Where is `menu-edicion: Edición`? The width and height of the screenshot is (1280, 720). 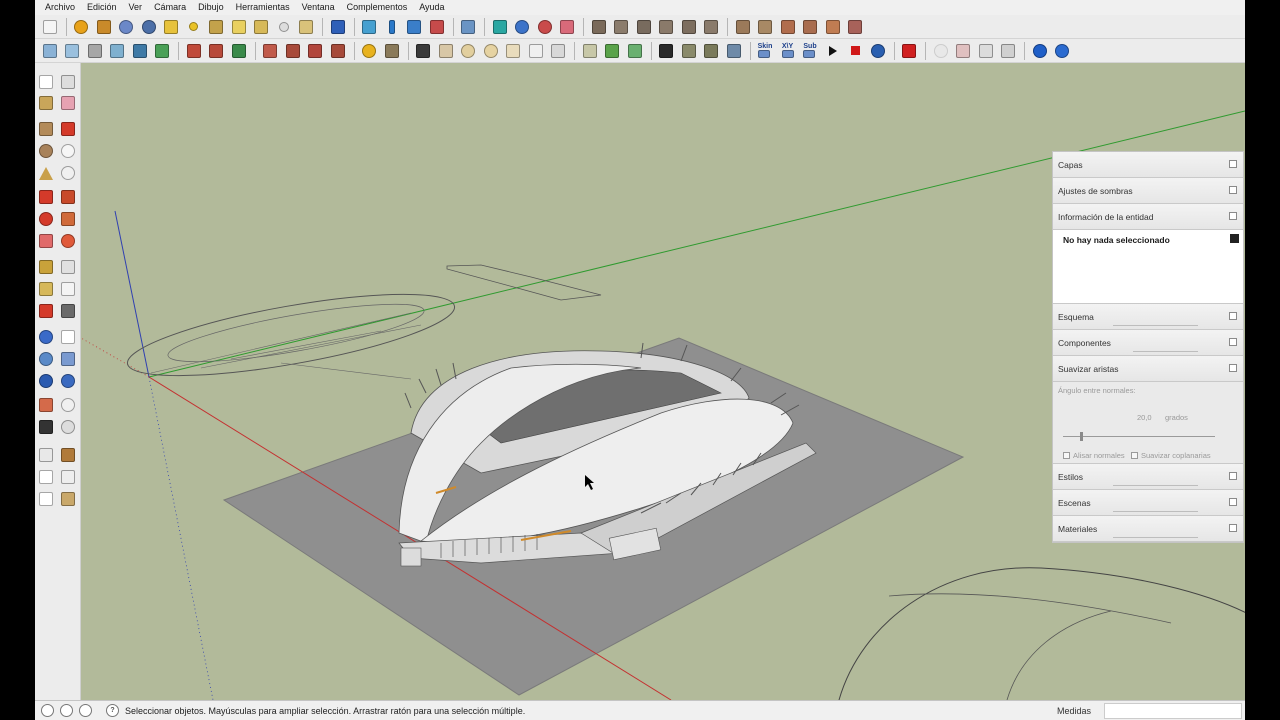 menu-edicion: Edición is located at coordinates (102, 7).